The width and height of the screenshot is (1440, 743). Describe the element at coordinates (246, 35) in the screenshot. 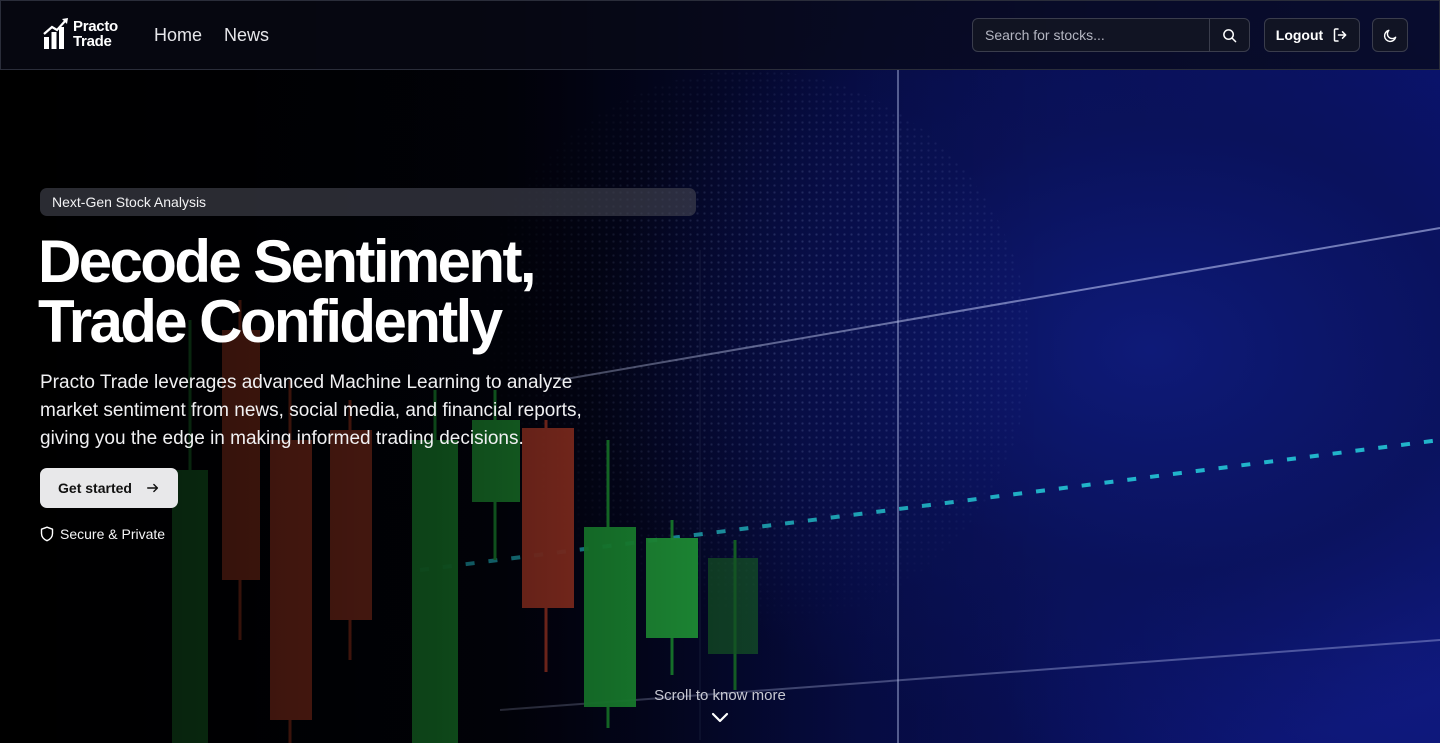

I see `nav-link-news: News` at that location.